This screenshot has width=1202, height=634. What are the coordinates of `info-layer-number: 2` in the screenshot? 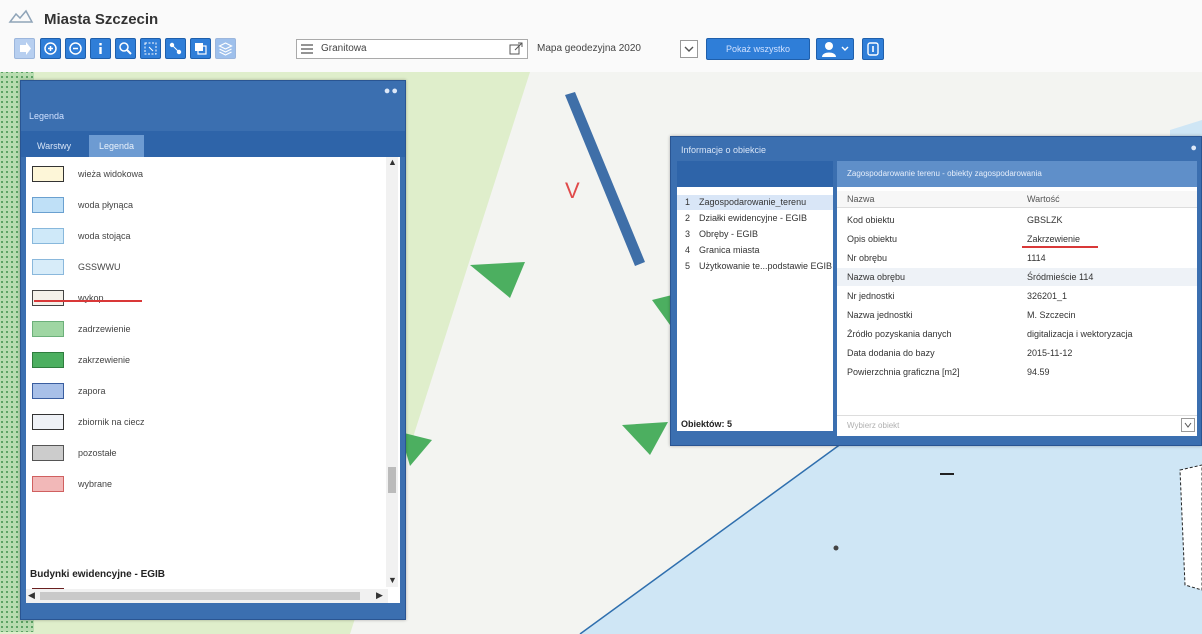 It's located at (688, 218).